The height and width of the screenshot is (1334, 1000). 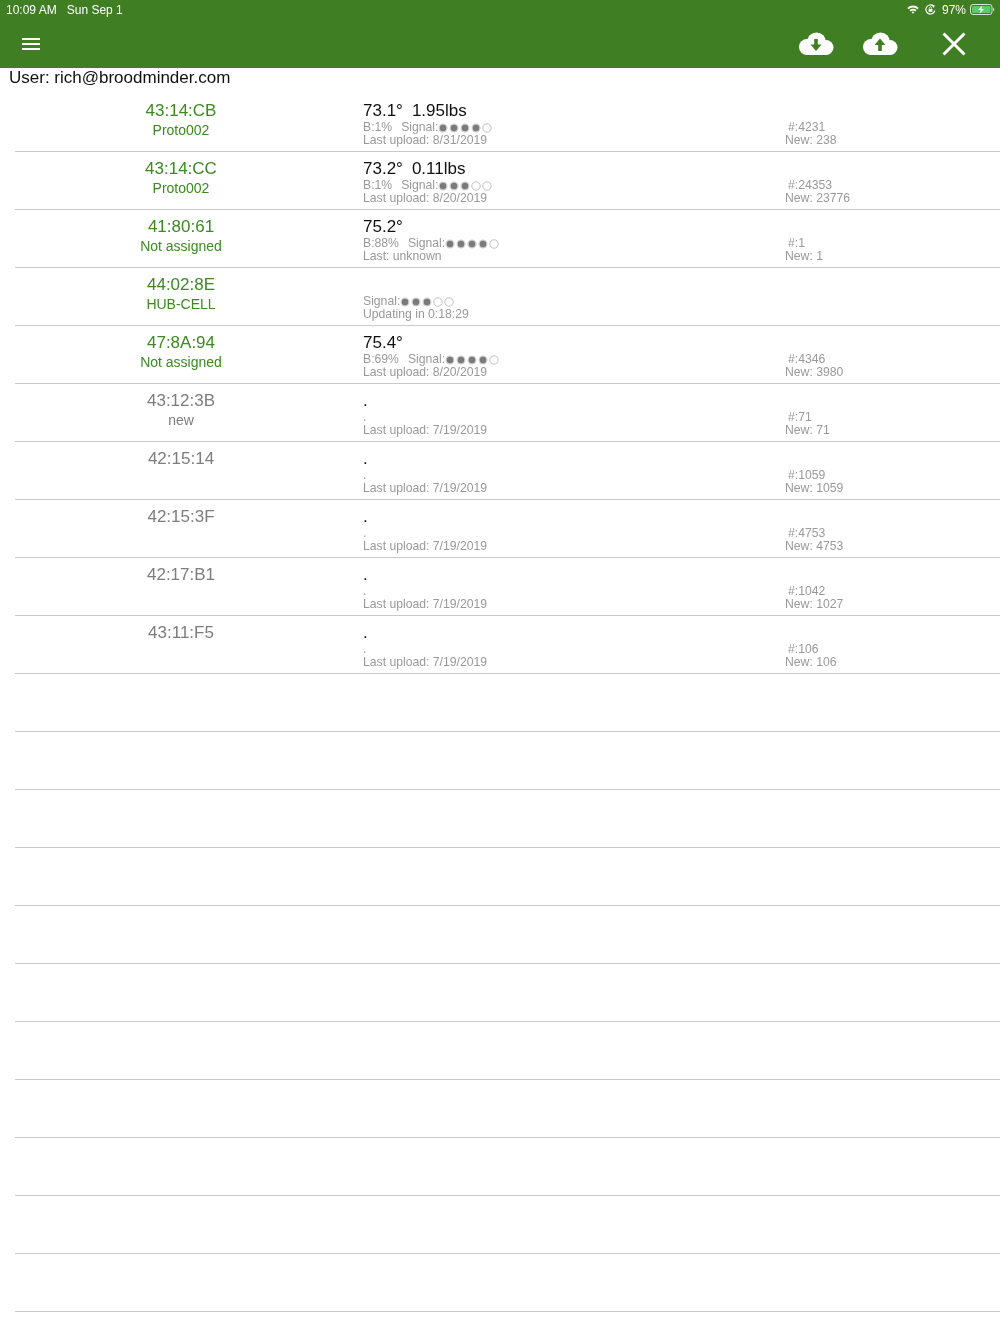 I want to click on reading-value: 75.4°, so click(x=383, y=343).